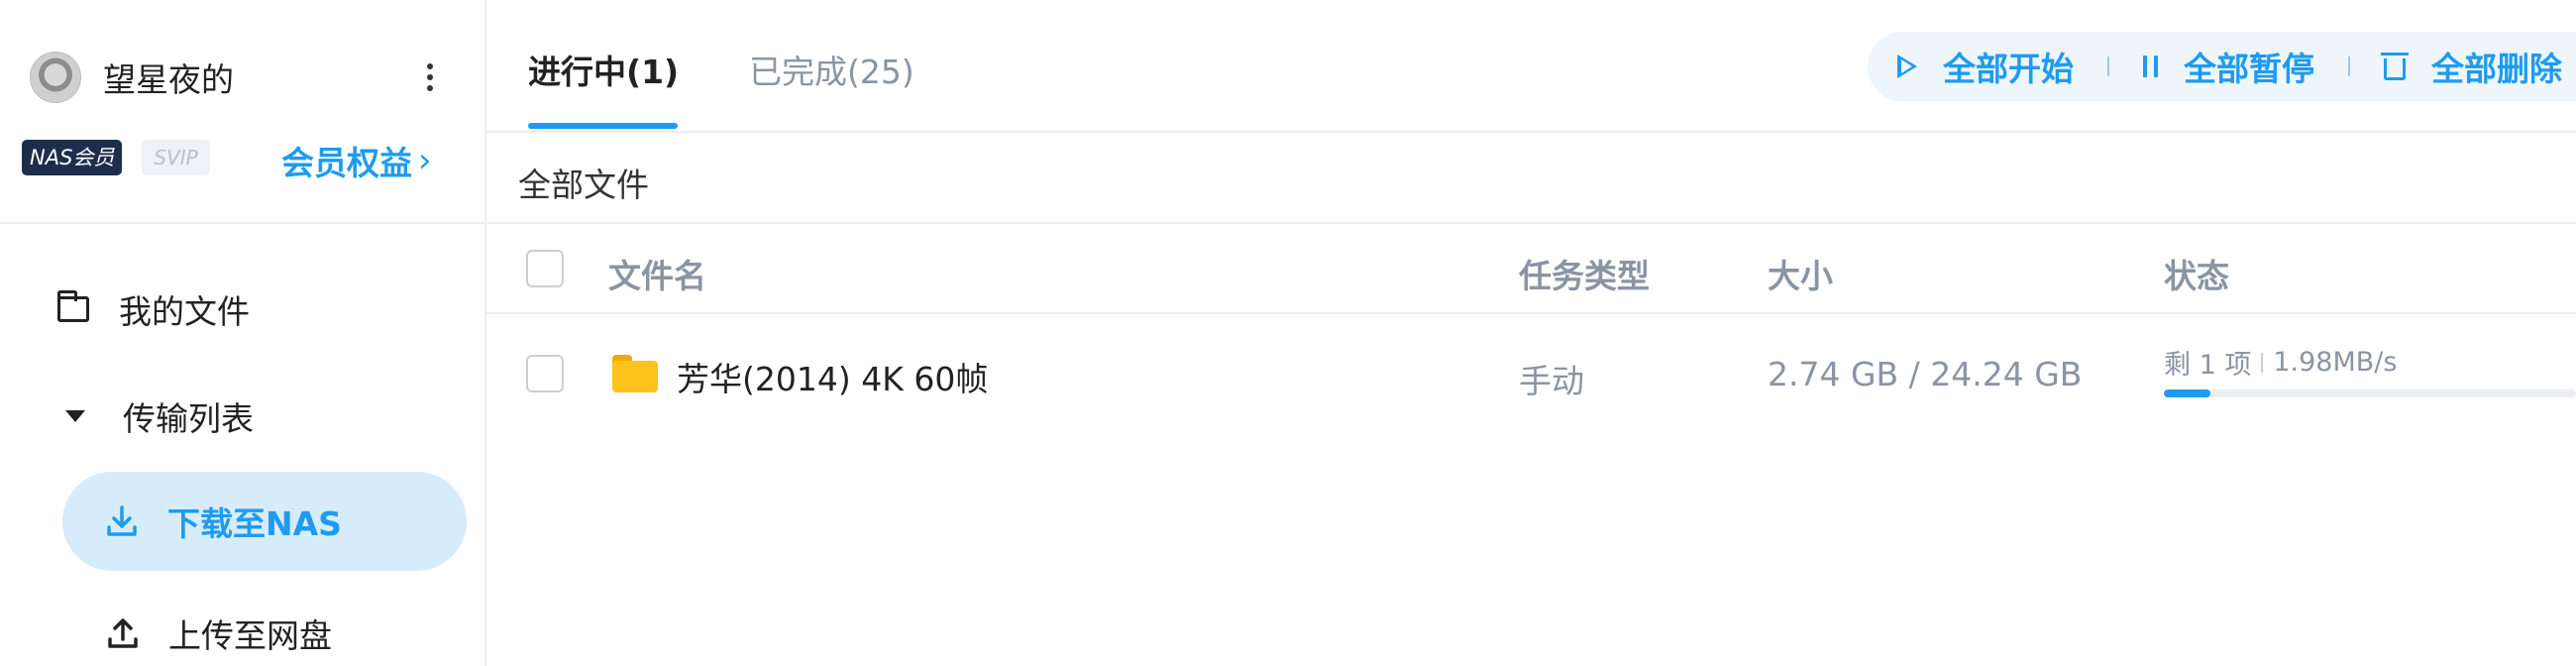 This screenshot has height=666, width=2576. I want to click on file-size: 2.74 GB / 24.24 GB, so click(1926, 374).